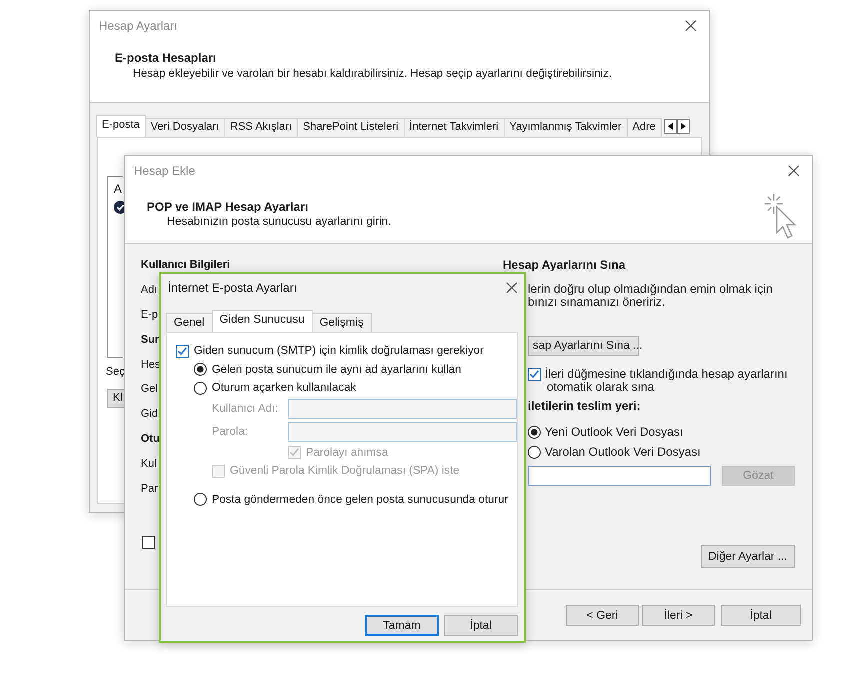  What do you see at coordinates (116, 398) in the screenshot?
I see `action-button: Kl` at bounding box center [116, 398].